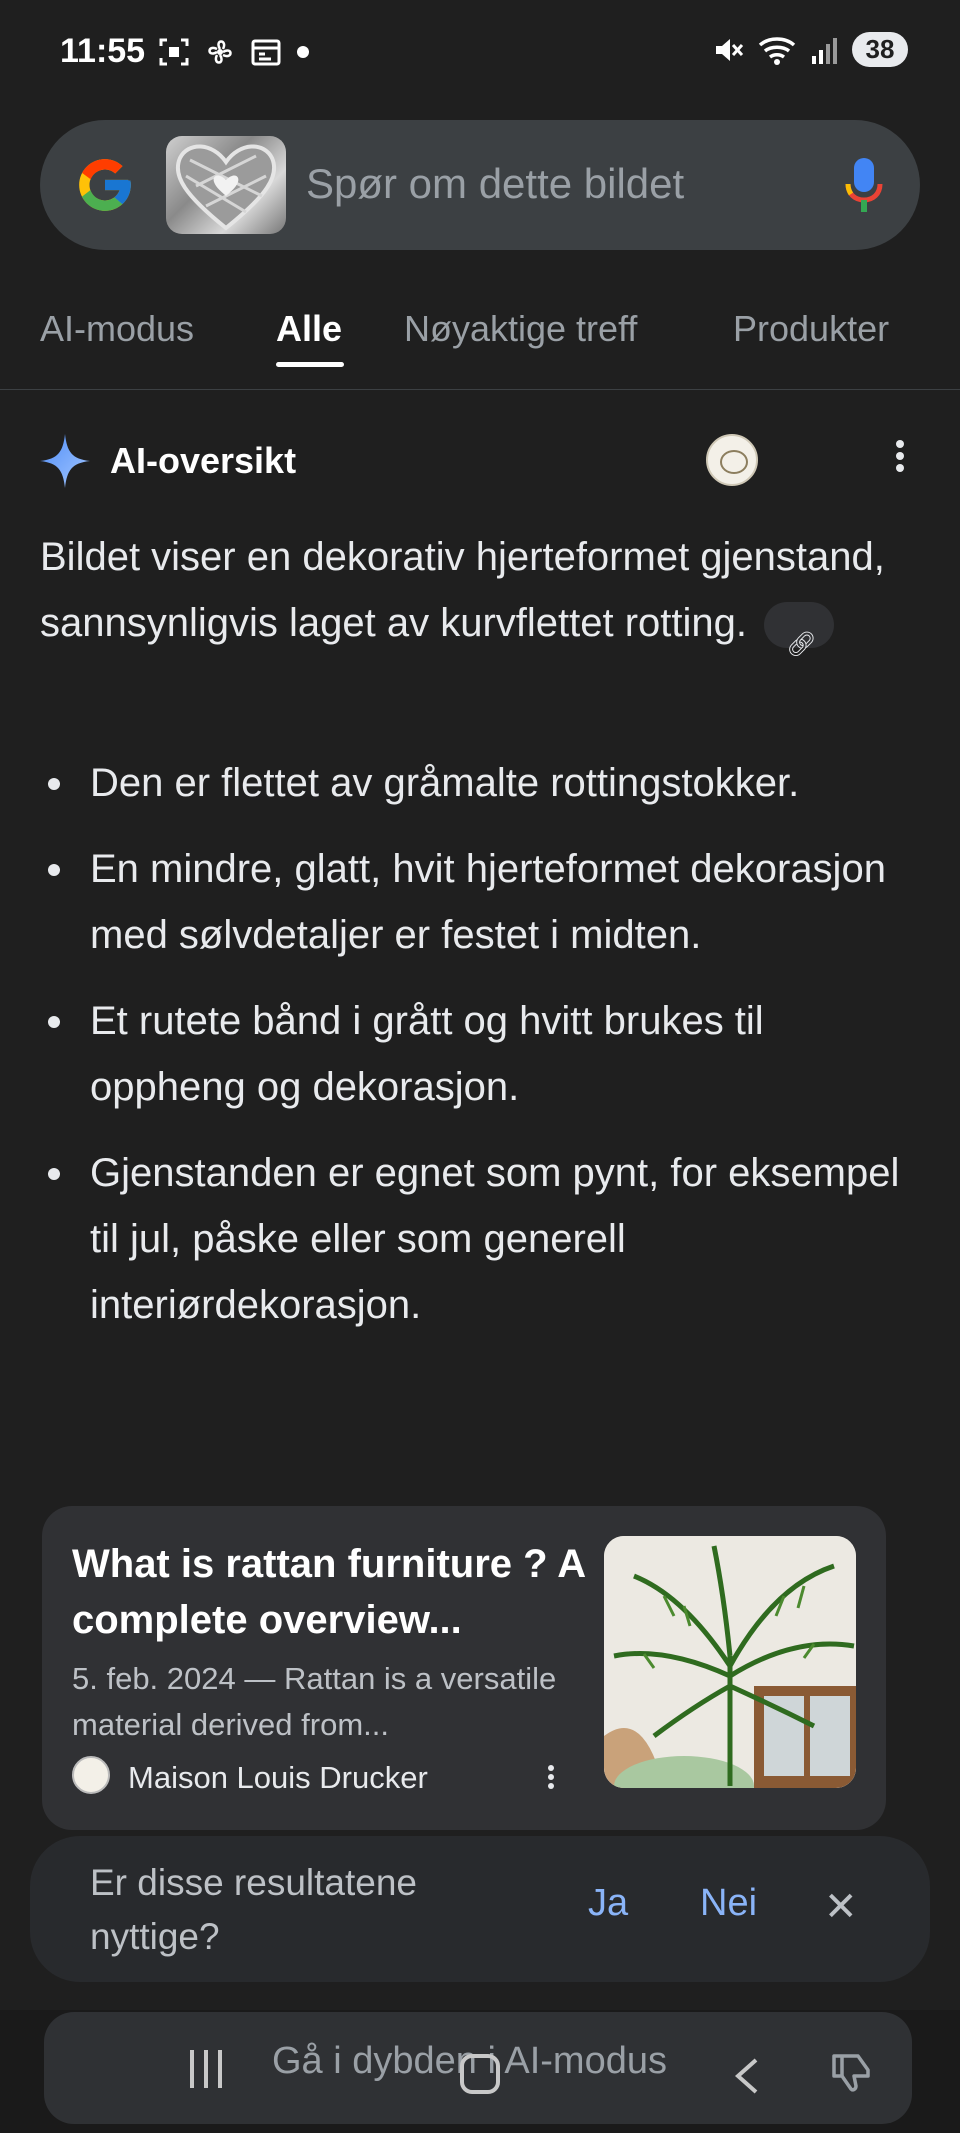 The width and height of the screenshot is (960, 2133). What do you see at coordinates (495, 184) in the screenshot?
I see `search-input: Spør om dette bildet` at bounding box center [495, 184].